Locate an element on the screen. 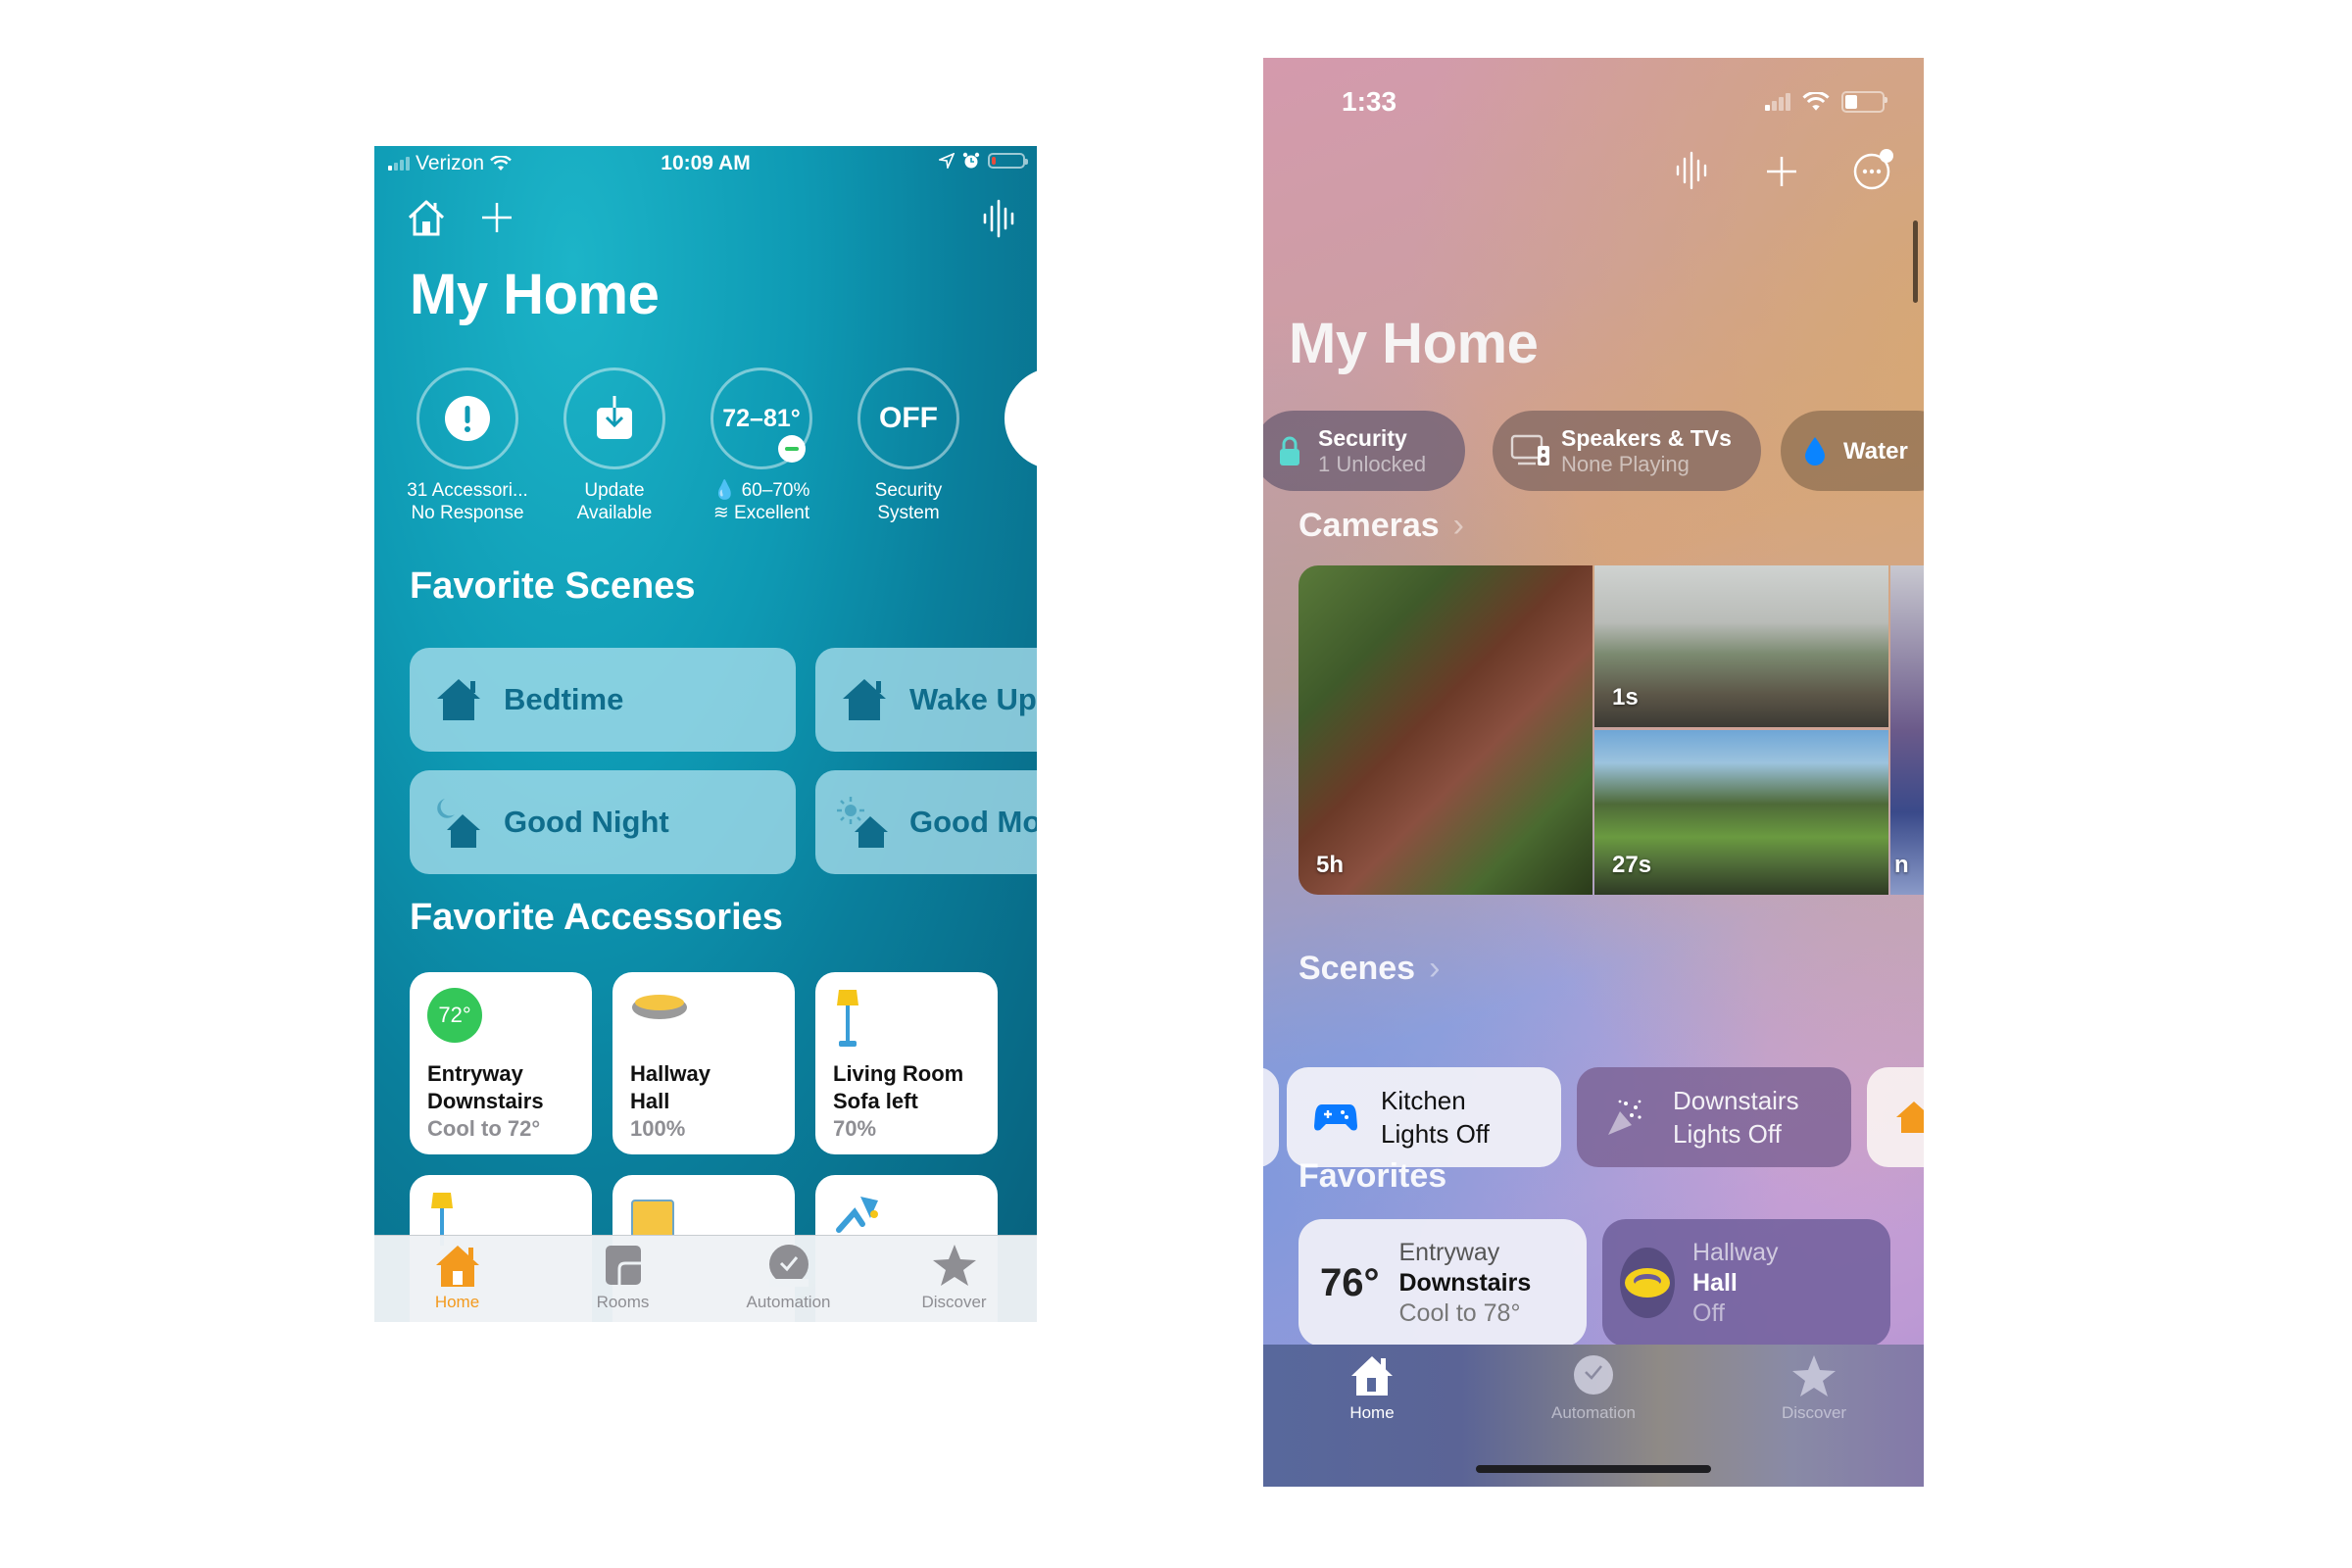 This screenshot has height=1568, width=2352. favorites-heading: Favorites is located at coordinates (1372, 1176).